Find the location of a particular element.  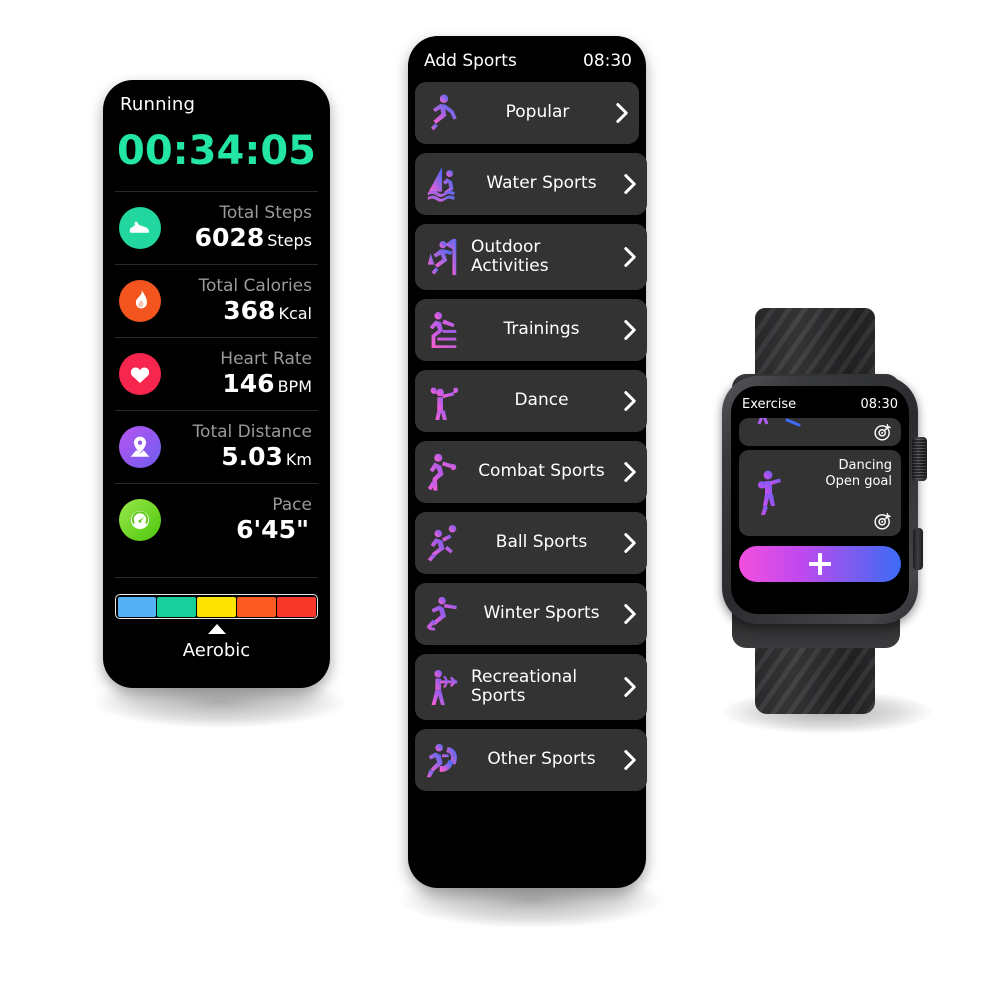

metric-value-line: 6'45" is located at coordinates (236, 530).